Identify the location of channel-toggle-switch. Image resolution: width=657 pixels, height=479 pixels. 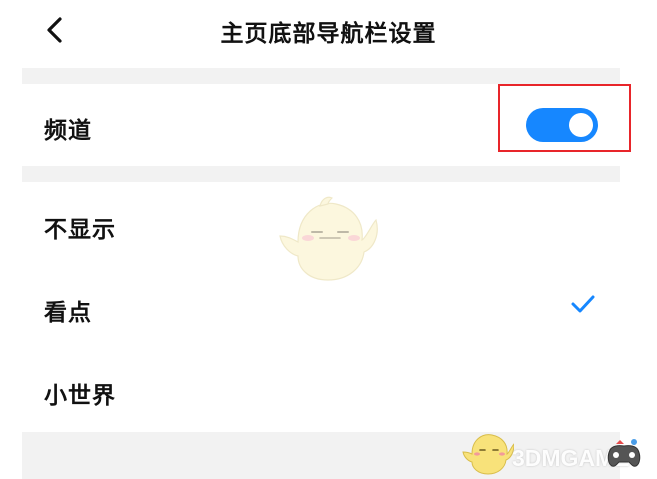
(562, 125).